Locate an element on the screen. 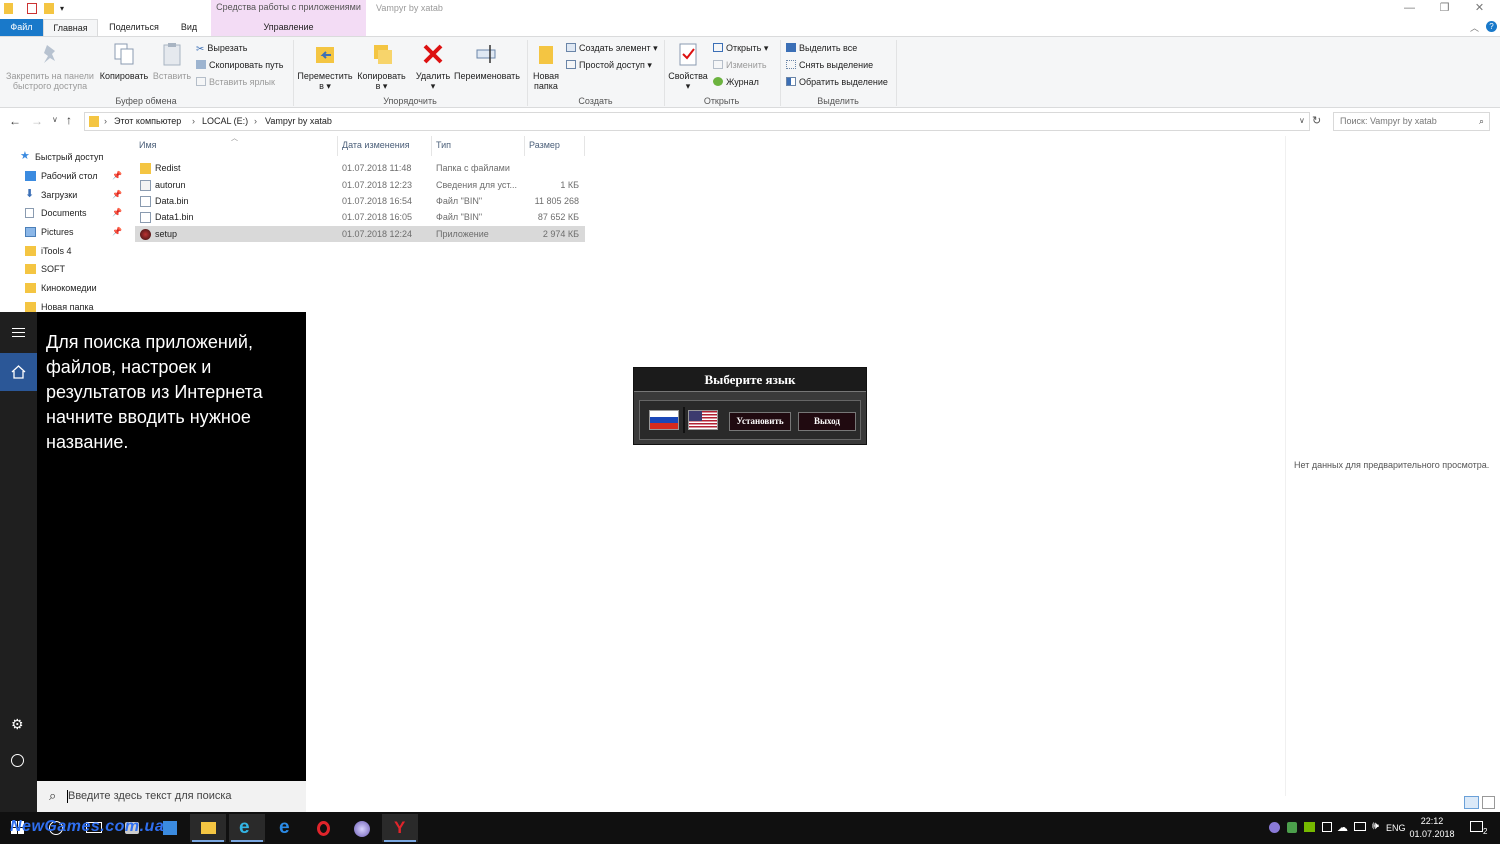  tray-shield-icon is located at coordinates (1292, 827).